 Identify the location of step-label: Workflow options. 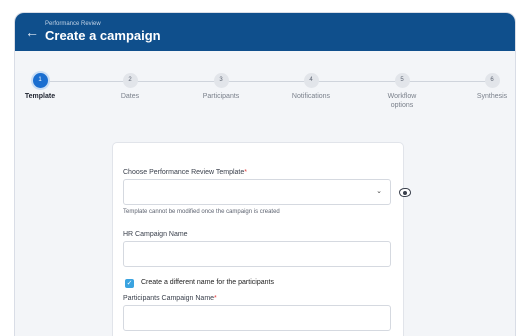
(402, 101).